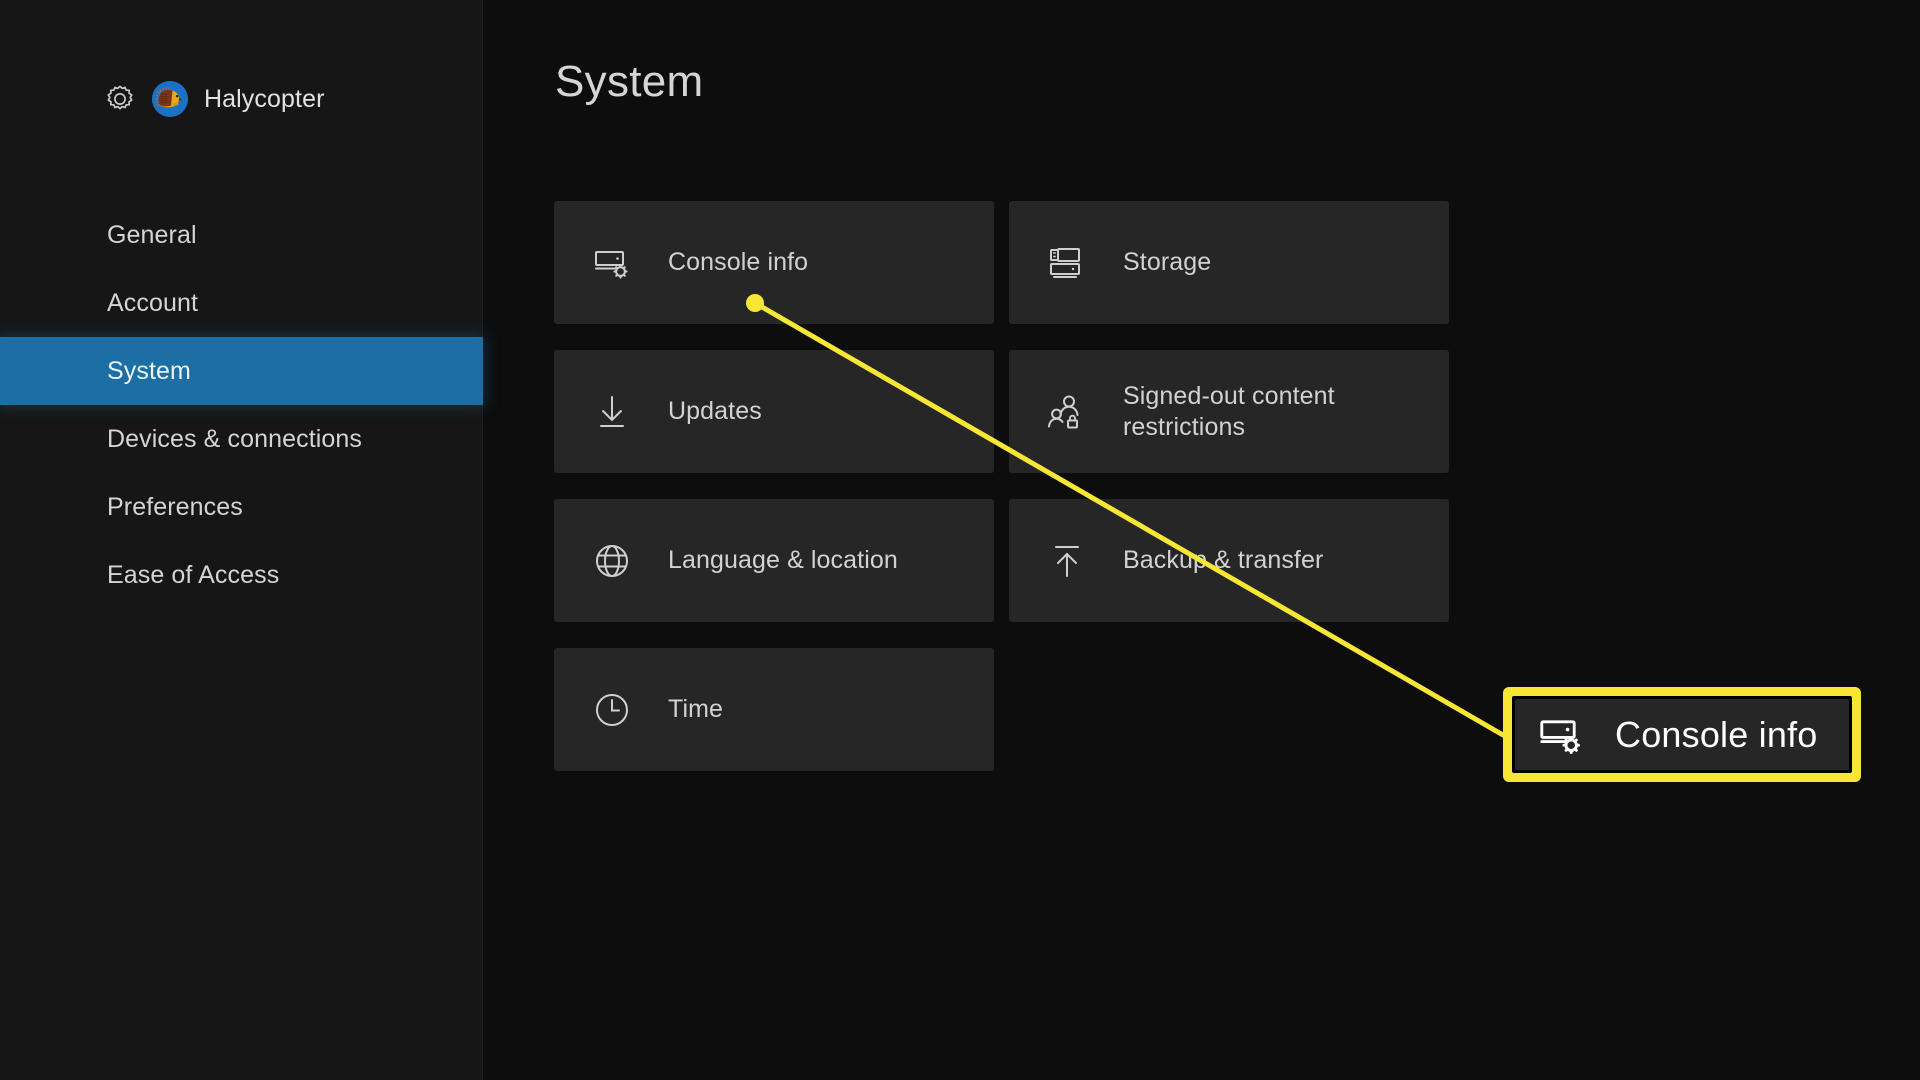 This screenshot has width=1920, height=1080. Describe the element at coordinates (241, 235) in the screenshot. I see `sidebar-item-general: General` at that location.